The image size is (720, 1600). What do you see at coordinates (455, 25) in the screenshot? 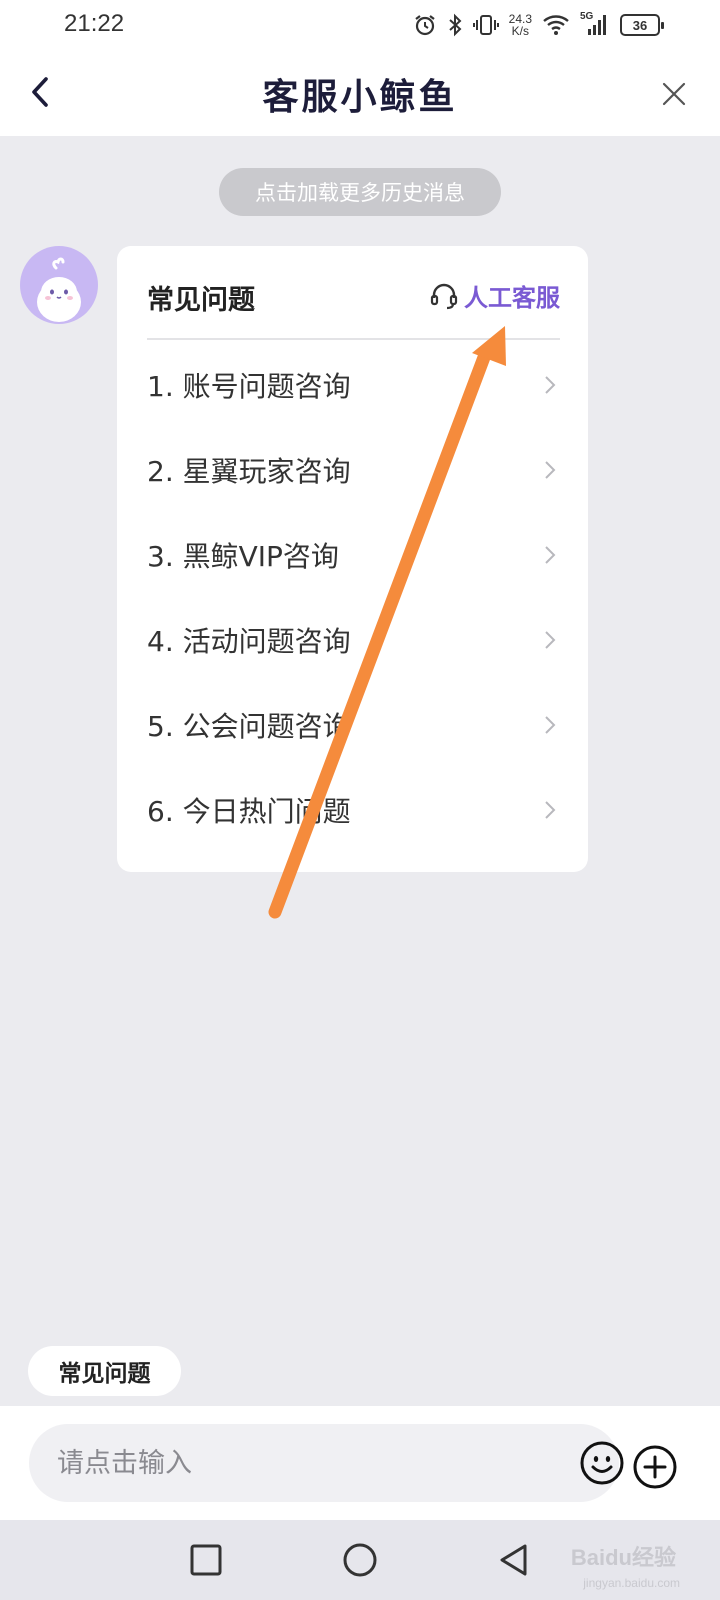
I see `bluetooth-icon` at bounding box center [455, 25].